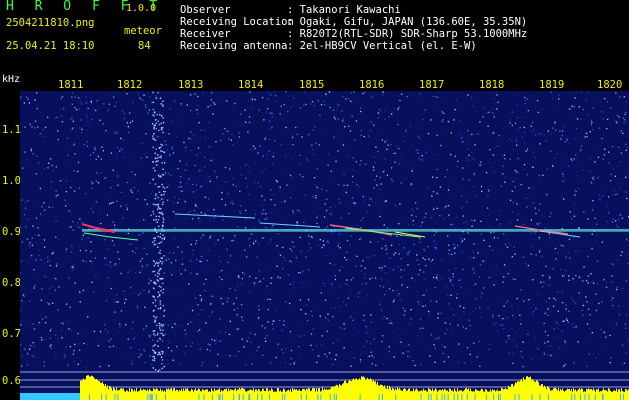 Image resolution: width=629 pixels, height=400 pixels. I want to click on y-axis-unit: kHz, so click(11, 79).